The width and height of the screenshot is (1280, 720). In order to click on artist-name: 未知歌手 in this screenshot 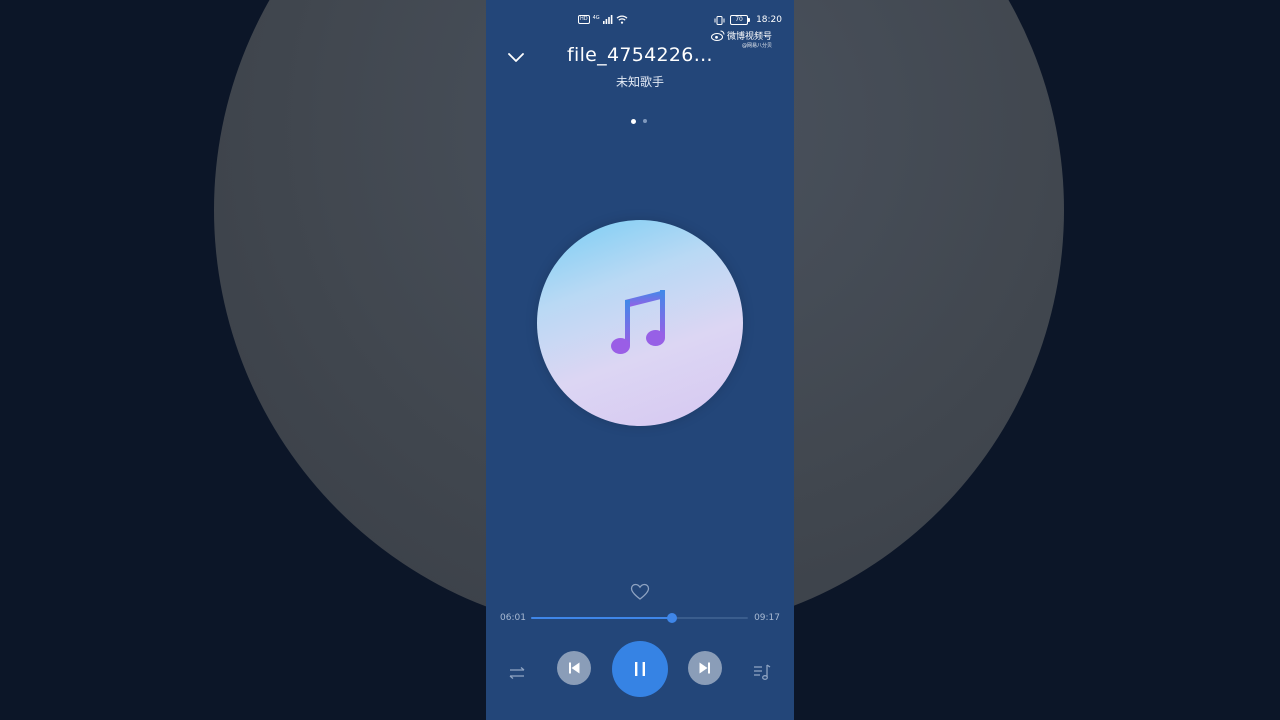, I will do `click(639, 82)`.